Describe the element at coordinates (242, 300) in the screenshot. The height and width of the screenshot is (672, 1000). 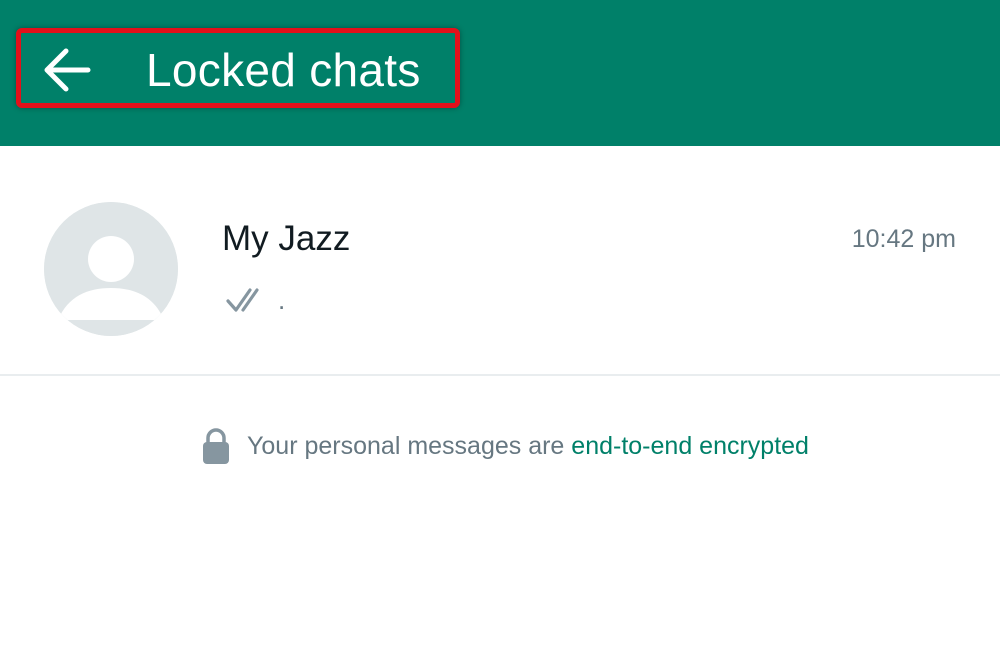
I see `double-check-icon` at that location.